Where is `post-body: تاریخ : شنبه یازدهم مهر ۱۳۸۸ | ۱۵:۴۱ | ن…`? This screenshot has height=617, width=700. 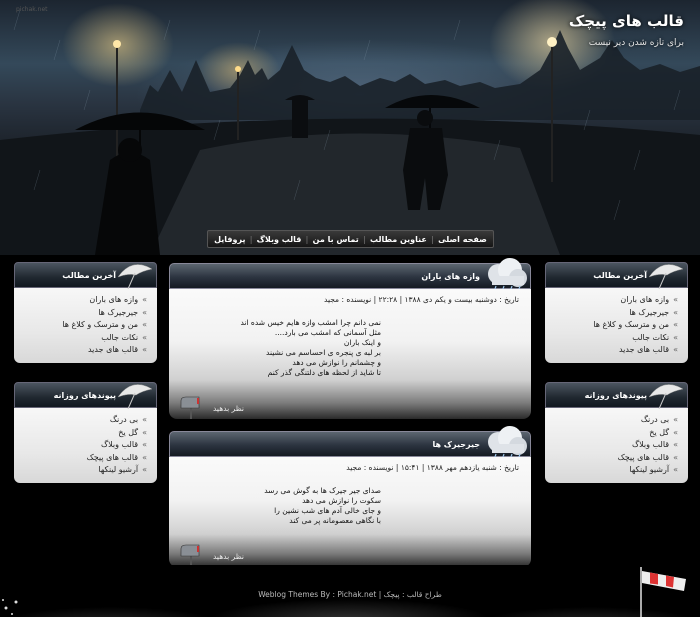
post-body: تاریخ : شنبه یازدهم مهر ۱۳۸۸ | ۱۵:۴۱ | ن… is located at coordinates (350, 512).